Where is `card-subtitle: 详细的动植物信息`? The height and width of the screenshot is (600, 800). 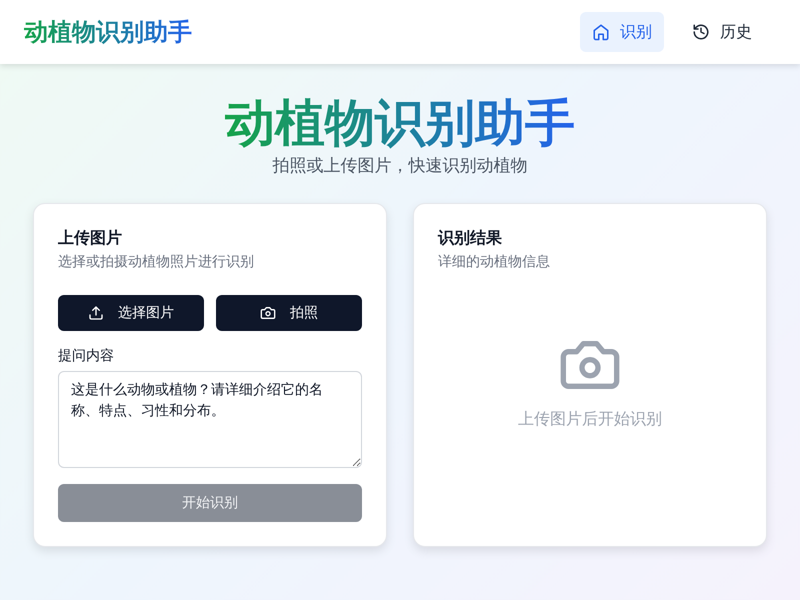 card-subtitle: 详细的动植物信息 is located at coordinates (494, 262).